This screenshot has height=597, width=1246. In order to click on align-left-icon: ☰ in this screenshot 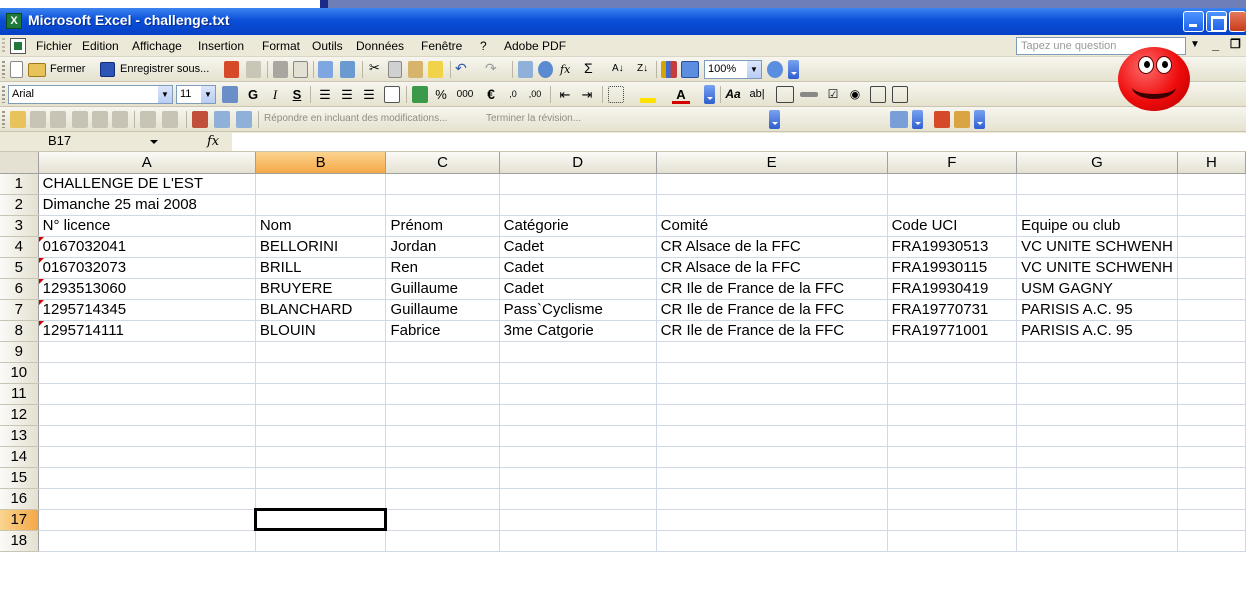, I will do `click(325, 94)`.